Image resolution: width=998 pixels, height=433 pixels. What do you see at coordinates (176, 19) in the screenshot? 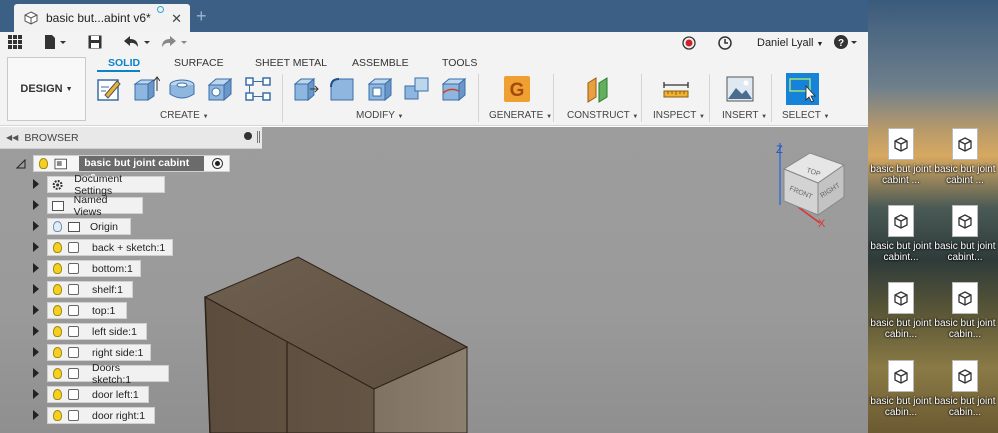
I see `close-tab-icon: ✕` at bounding box center [176, 19].